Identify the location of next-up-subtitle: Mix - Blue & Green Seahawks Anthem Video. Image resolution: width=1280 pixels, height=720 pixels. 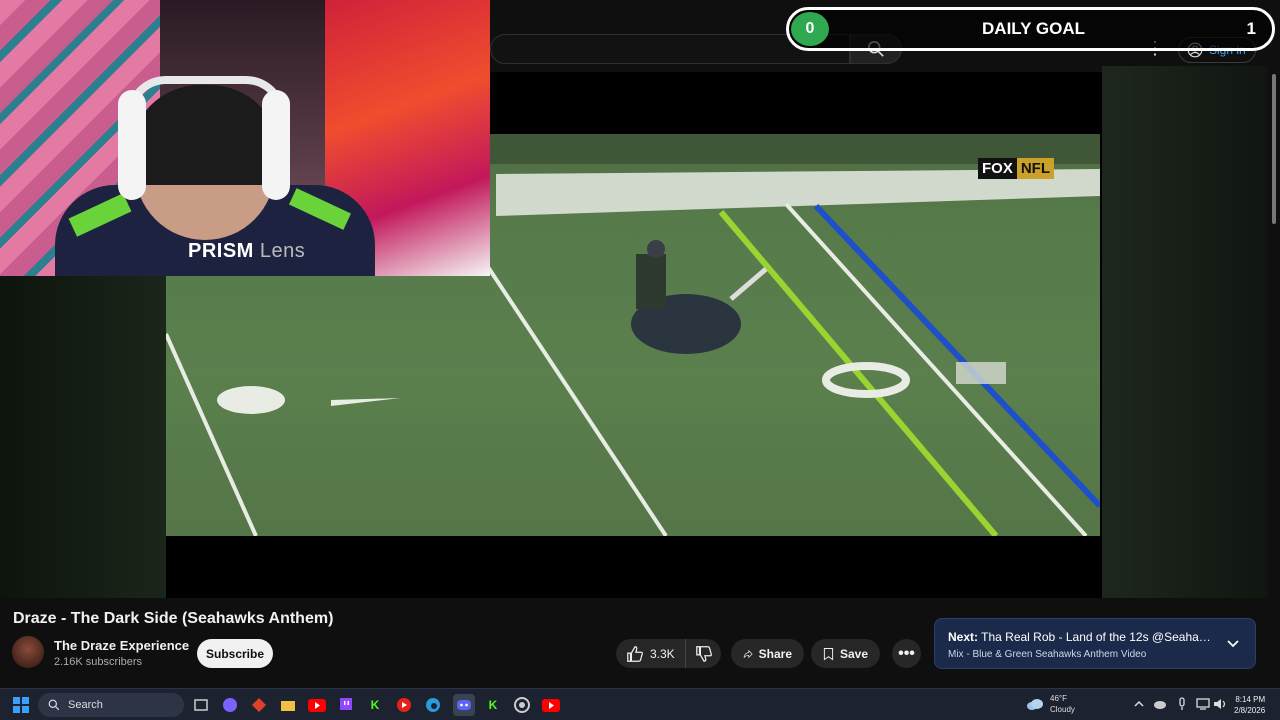
(1047, 654).